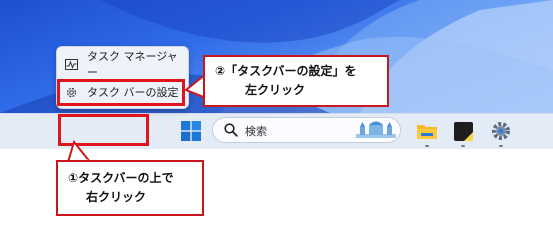 This screenshot has width=553, height=240. I want to click on callout-text: 左クリック, so click(275, 90).